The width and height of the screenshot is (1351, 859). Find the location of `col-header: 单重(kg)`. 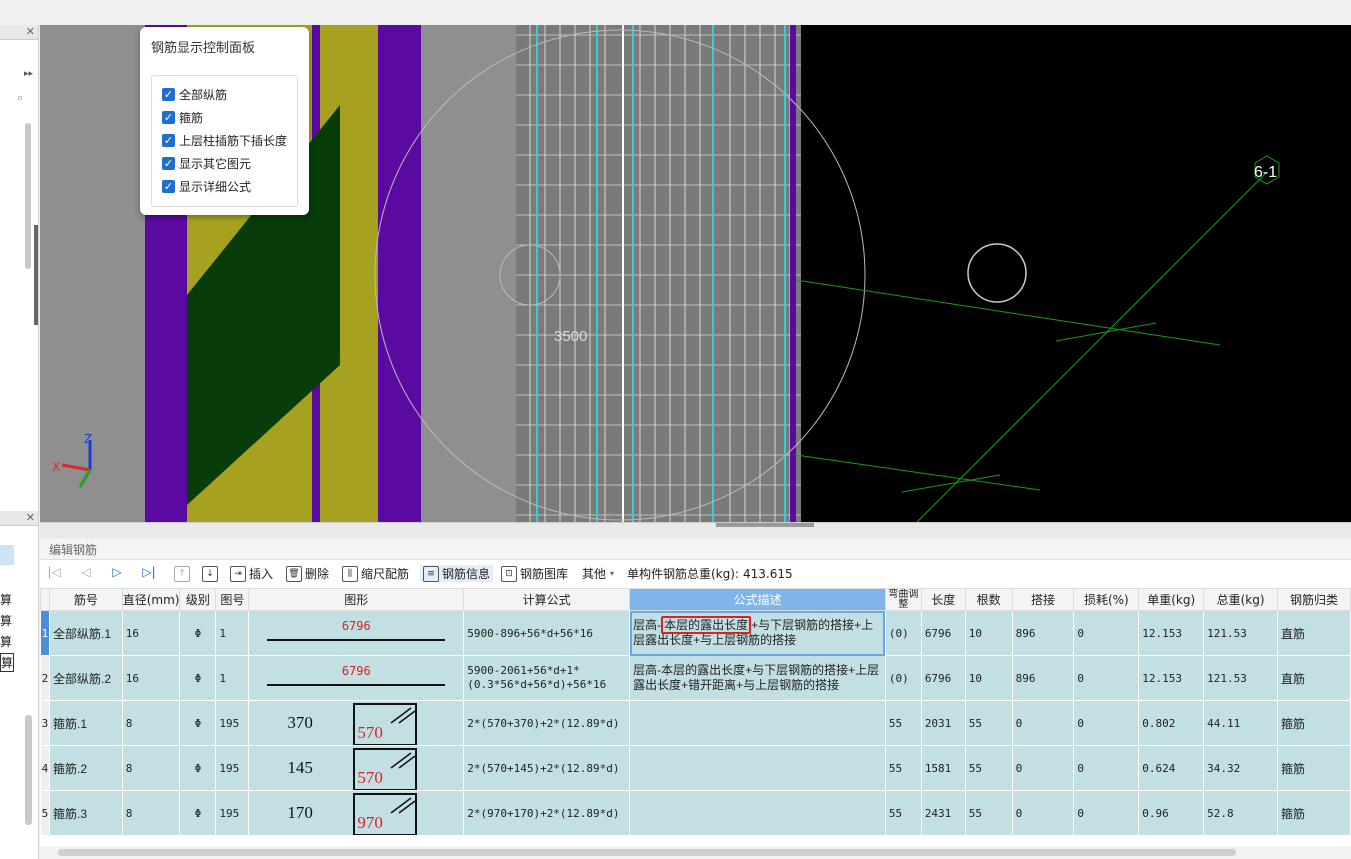

col-header: 单重(kg) is located at coordinates (1171, 599).